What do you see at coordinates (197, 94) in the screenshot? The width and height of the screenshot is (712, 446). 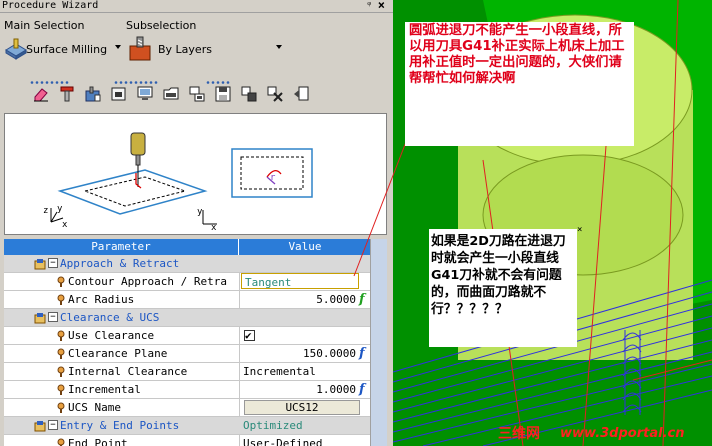 I see `network-icon` at bounding box center [197, 94].